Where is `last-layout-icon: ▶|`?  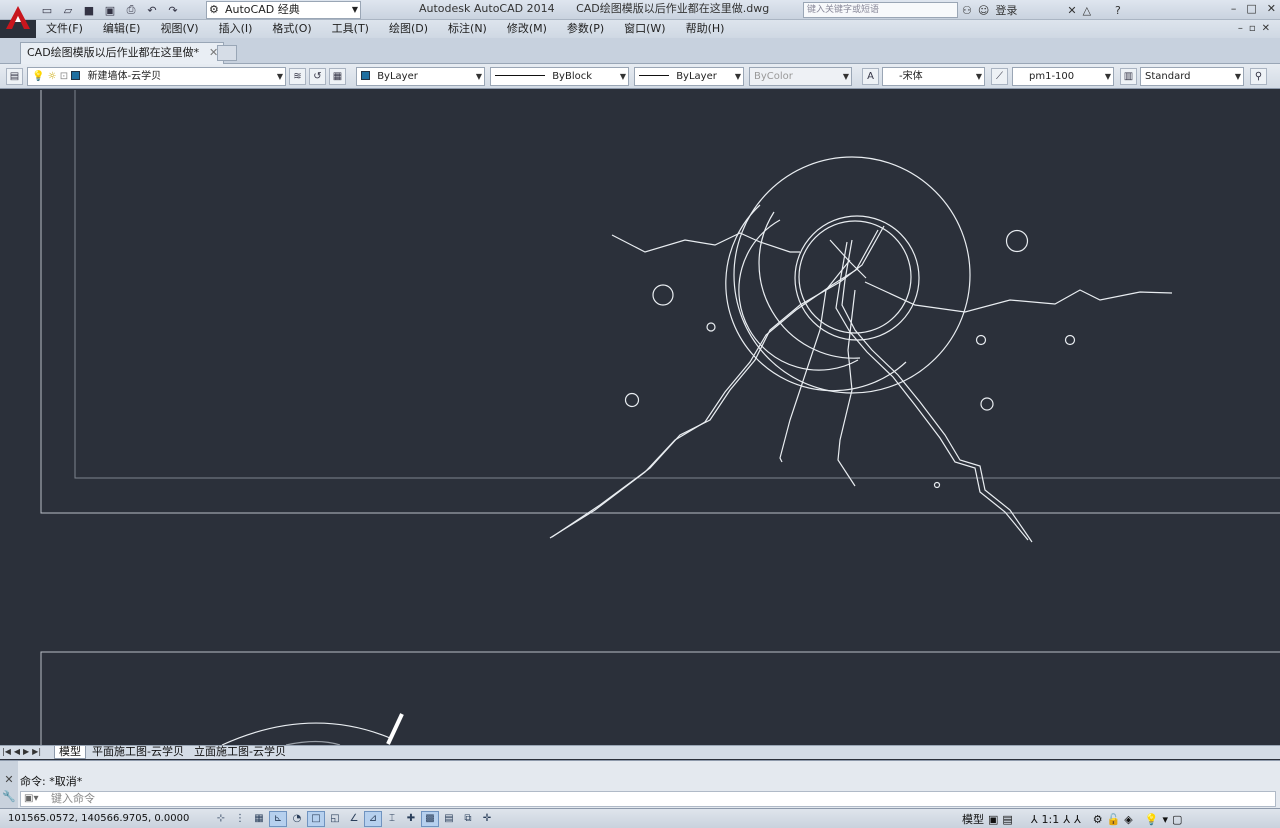 last-layout-icon: ▶| is located at coordinates (36, 752).